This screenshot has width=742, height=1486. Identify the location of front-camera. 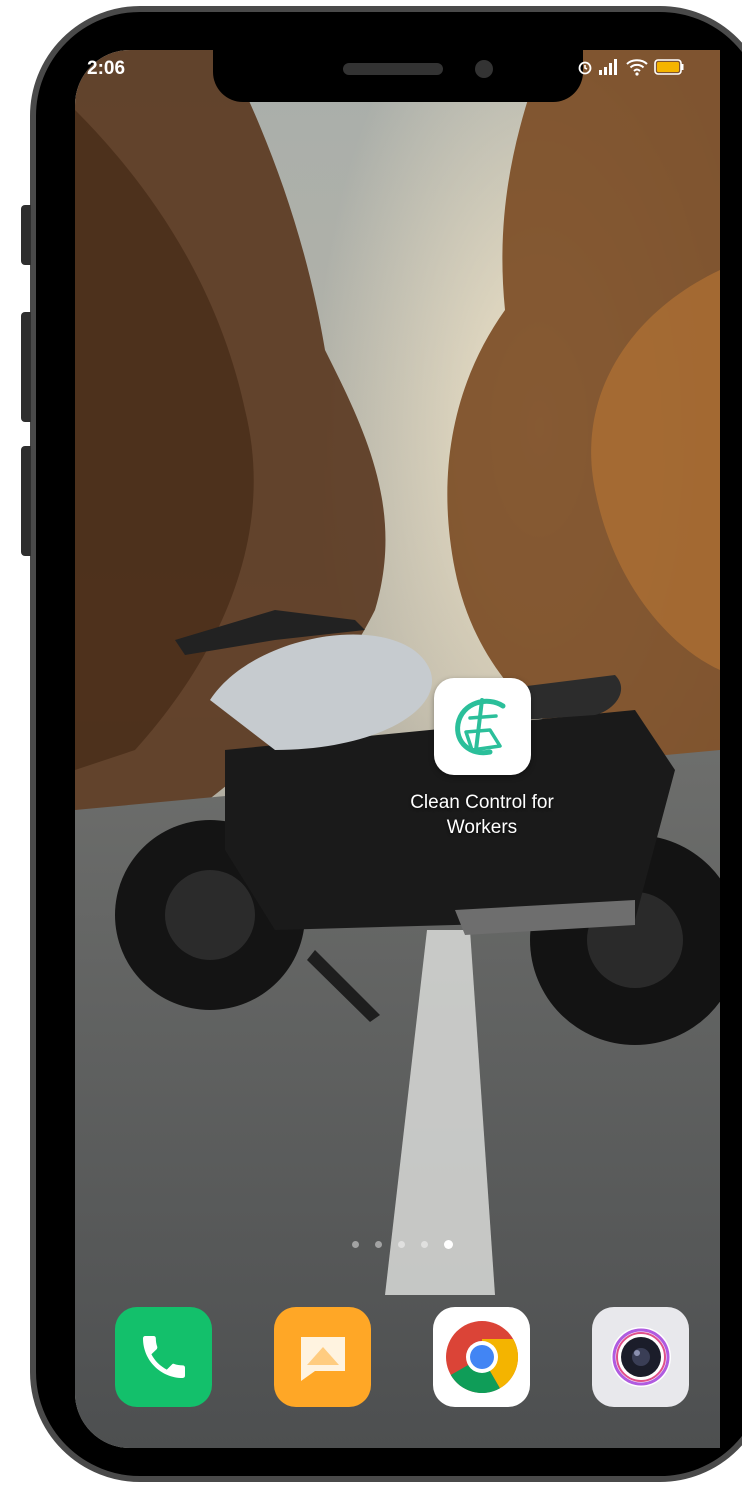
(484, 69).